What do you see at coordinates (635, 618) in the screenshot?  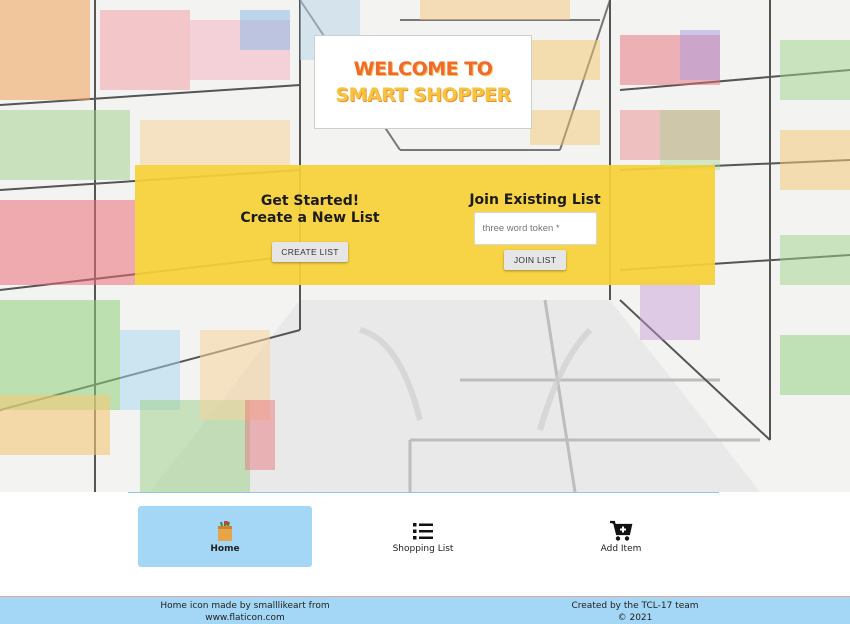 I see `copyright: © 2021` at bounding box center [635, 618].